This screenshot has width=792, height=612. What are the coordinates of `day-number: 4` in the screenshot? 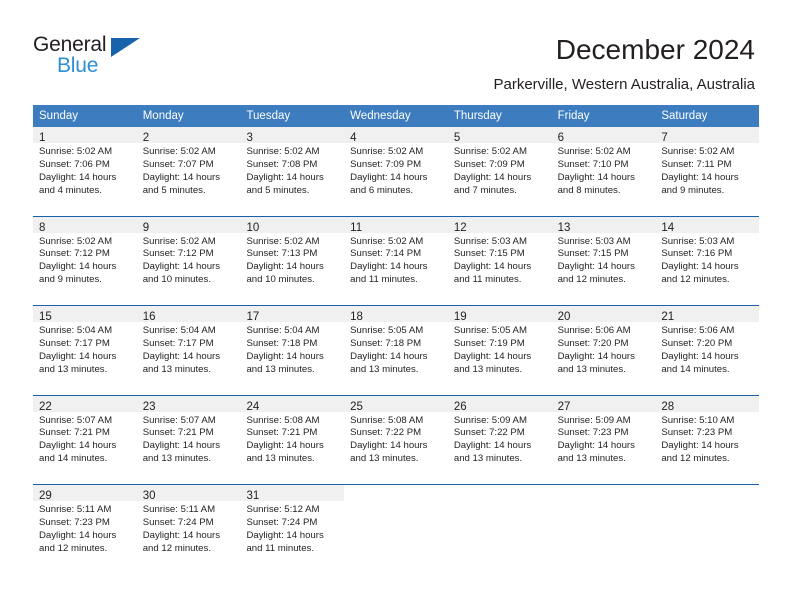 It's located at (353, 138).